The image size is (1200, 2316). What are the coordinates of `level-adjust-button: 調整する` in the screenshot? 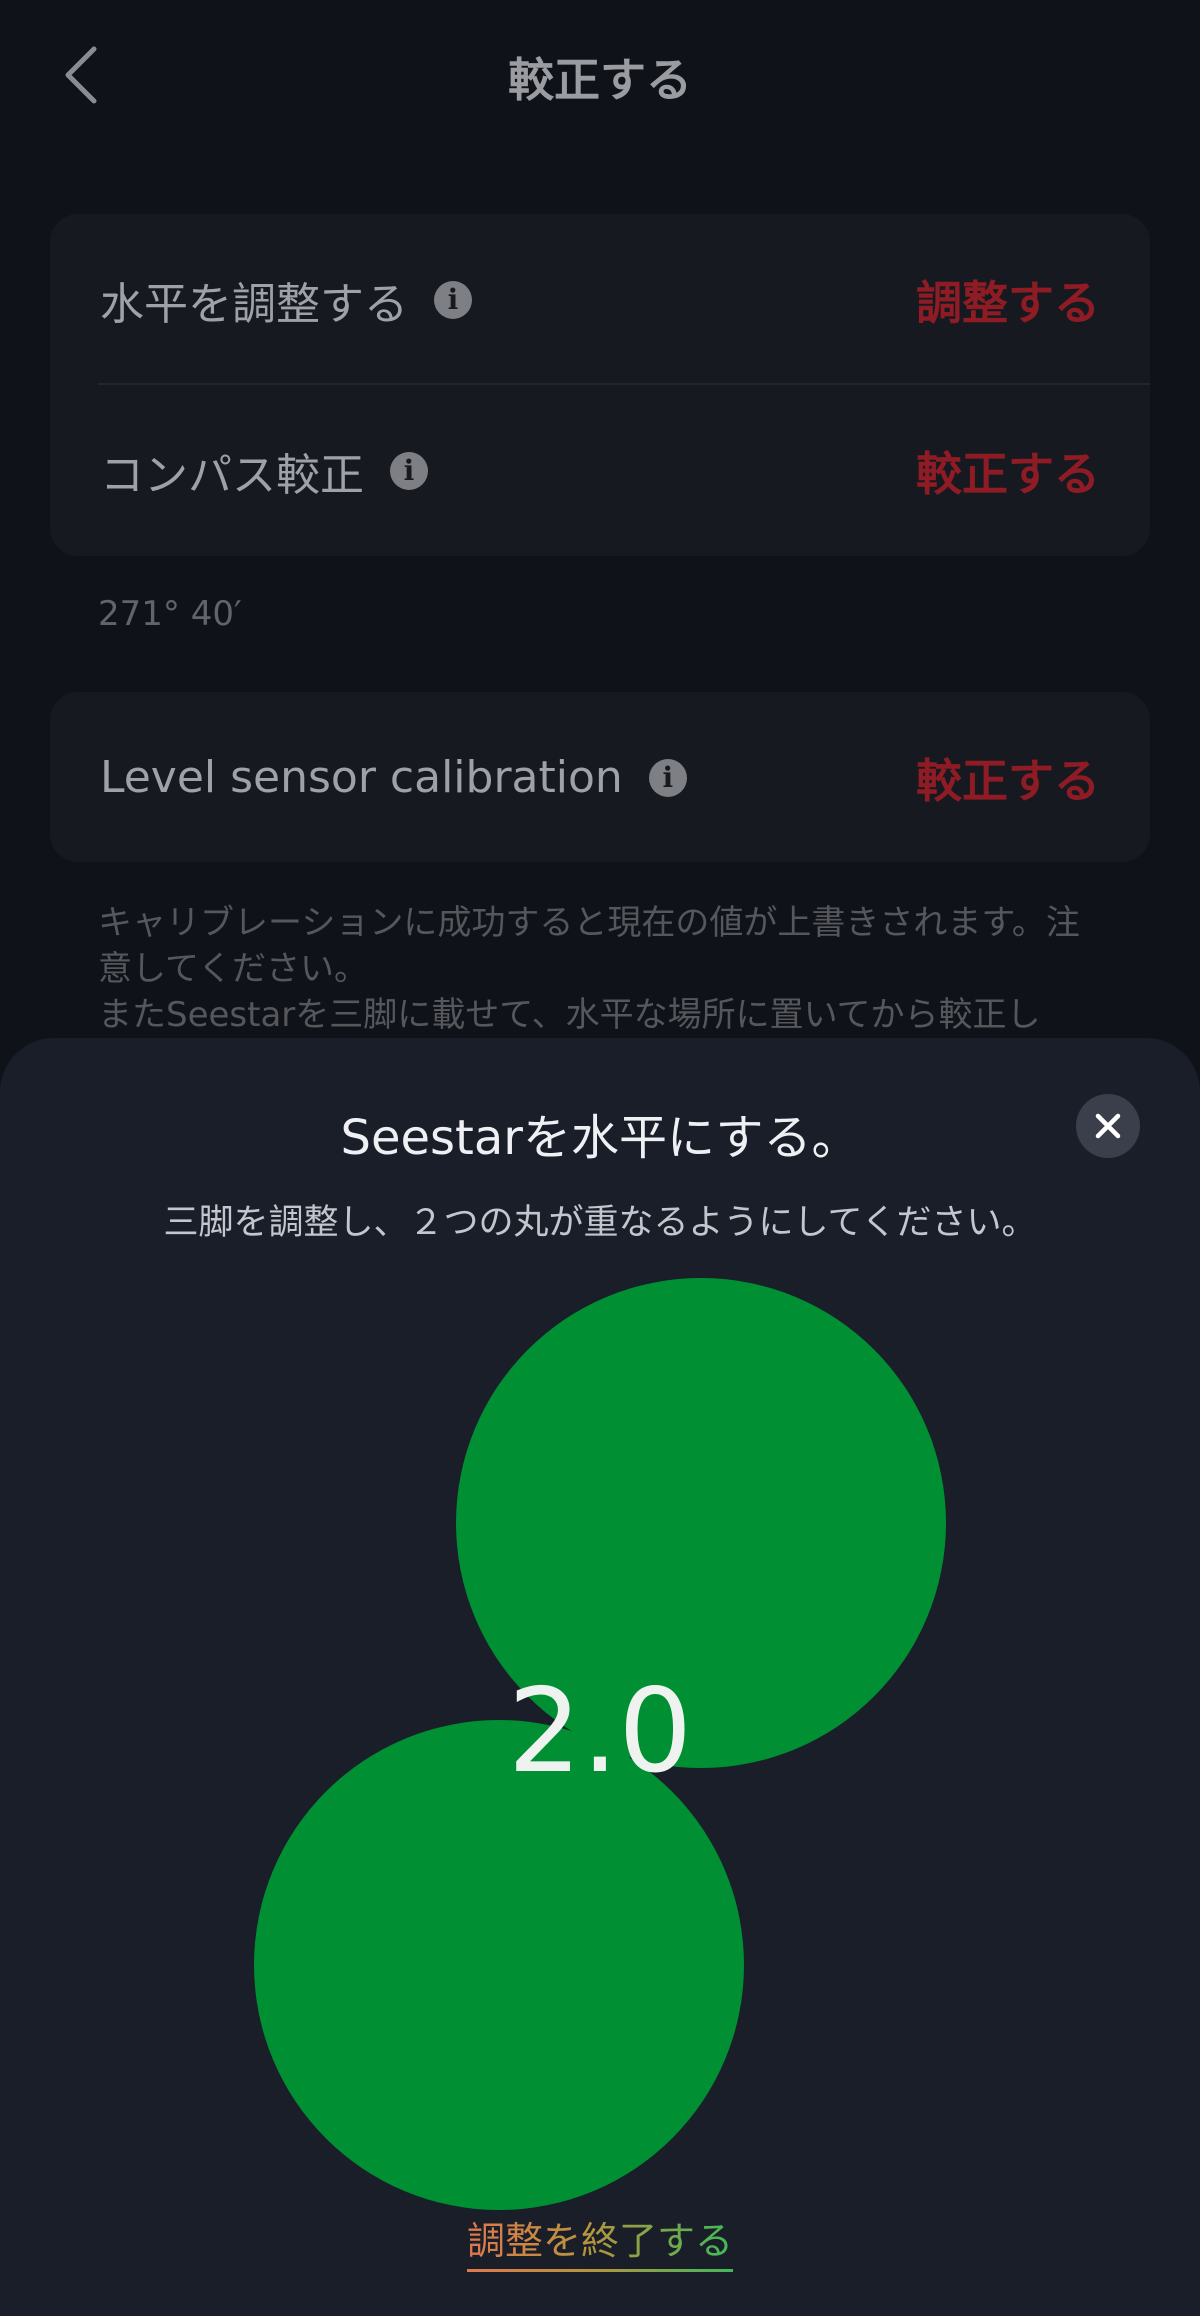 It's located at (1008, 300).